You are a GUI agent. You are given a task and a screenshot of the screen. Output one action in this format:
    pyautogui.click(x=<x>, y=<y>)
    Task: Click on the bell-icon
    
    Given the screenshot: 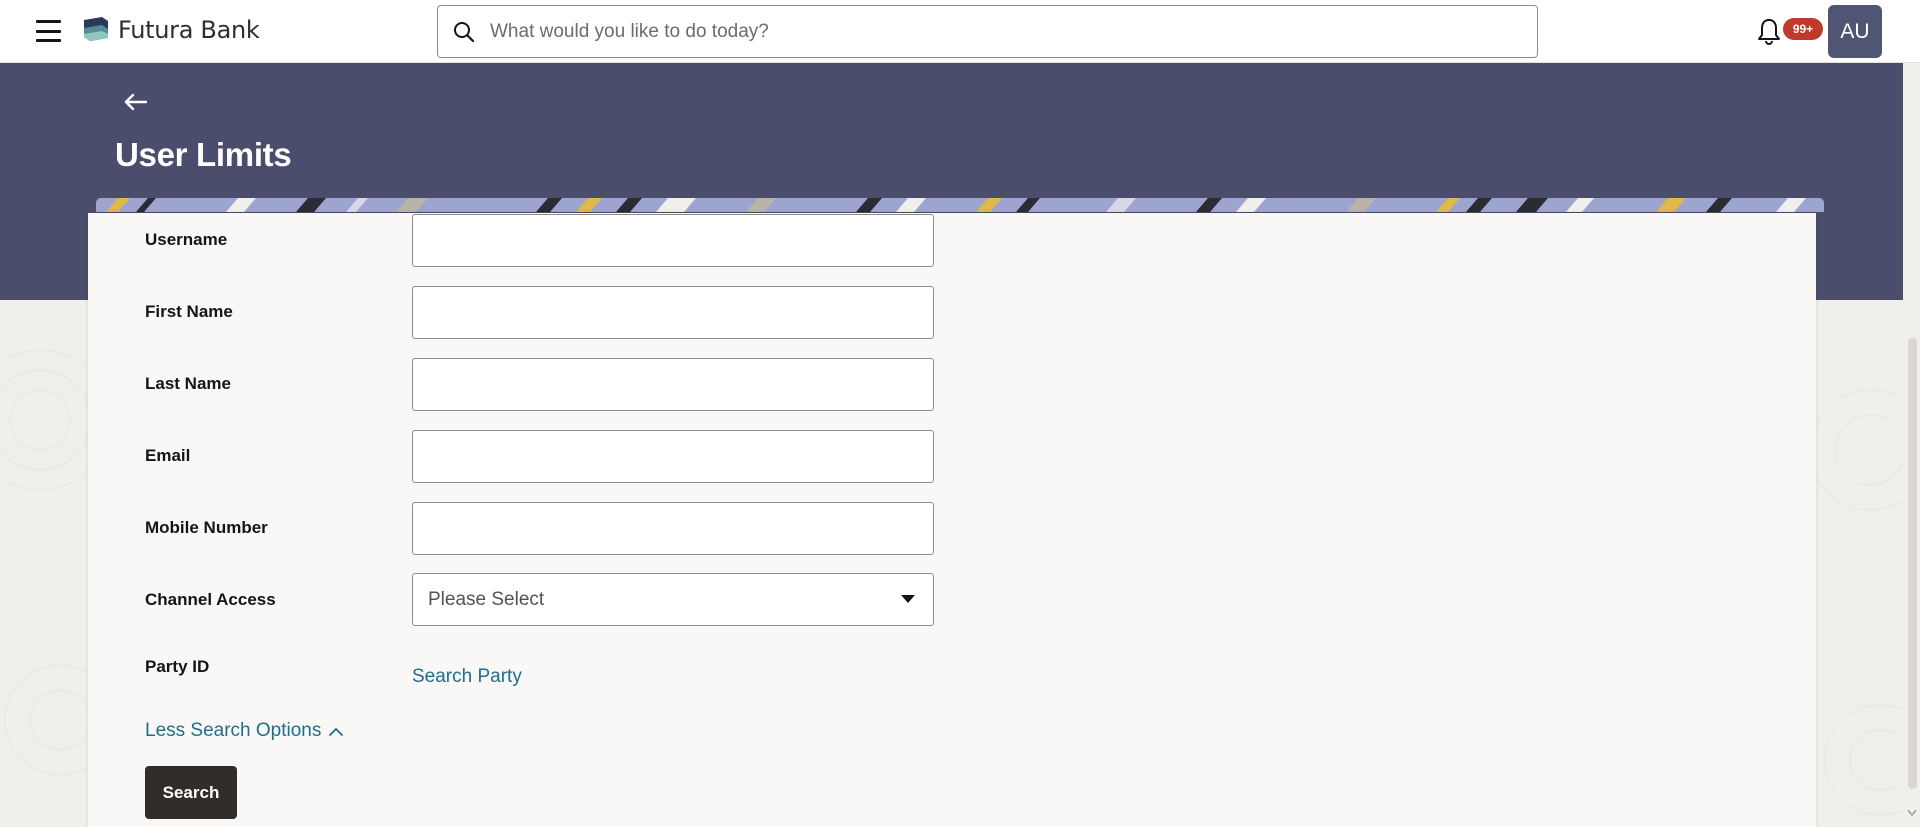 What is the action you would take?
    pyautogui.click(x=1769, y=31)
    